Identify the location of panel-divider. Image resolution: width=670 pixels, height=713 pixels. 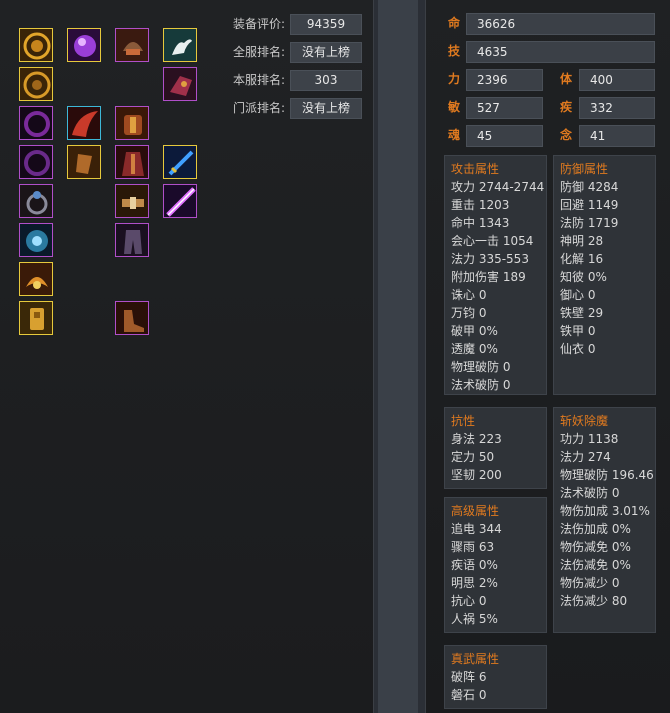
(398, 356).